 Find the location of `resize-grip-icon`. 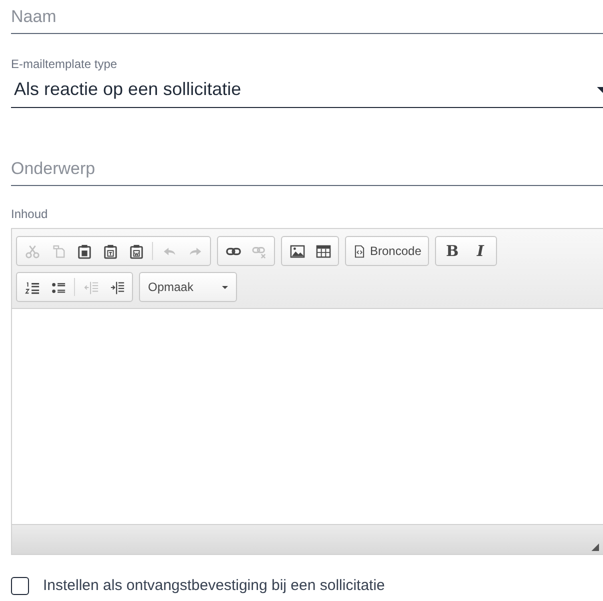

resize-grip-icon is located at coordinates (594, 546).